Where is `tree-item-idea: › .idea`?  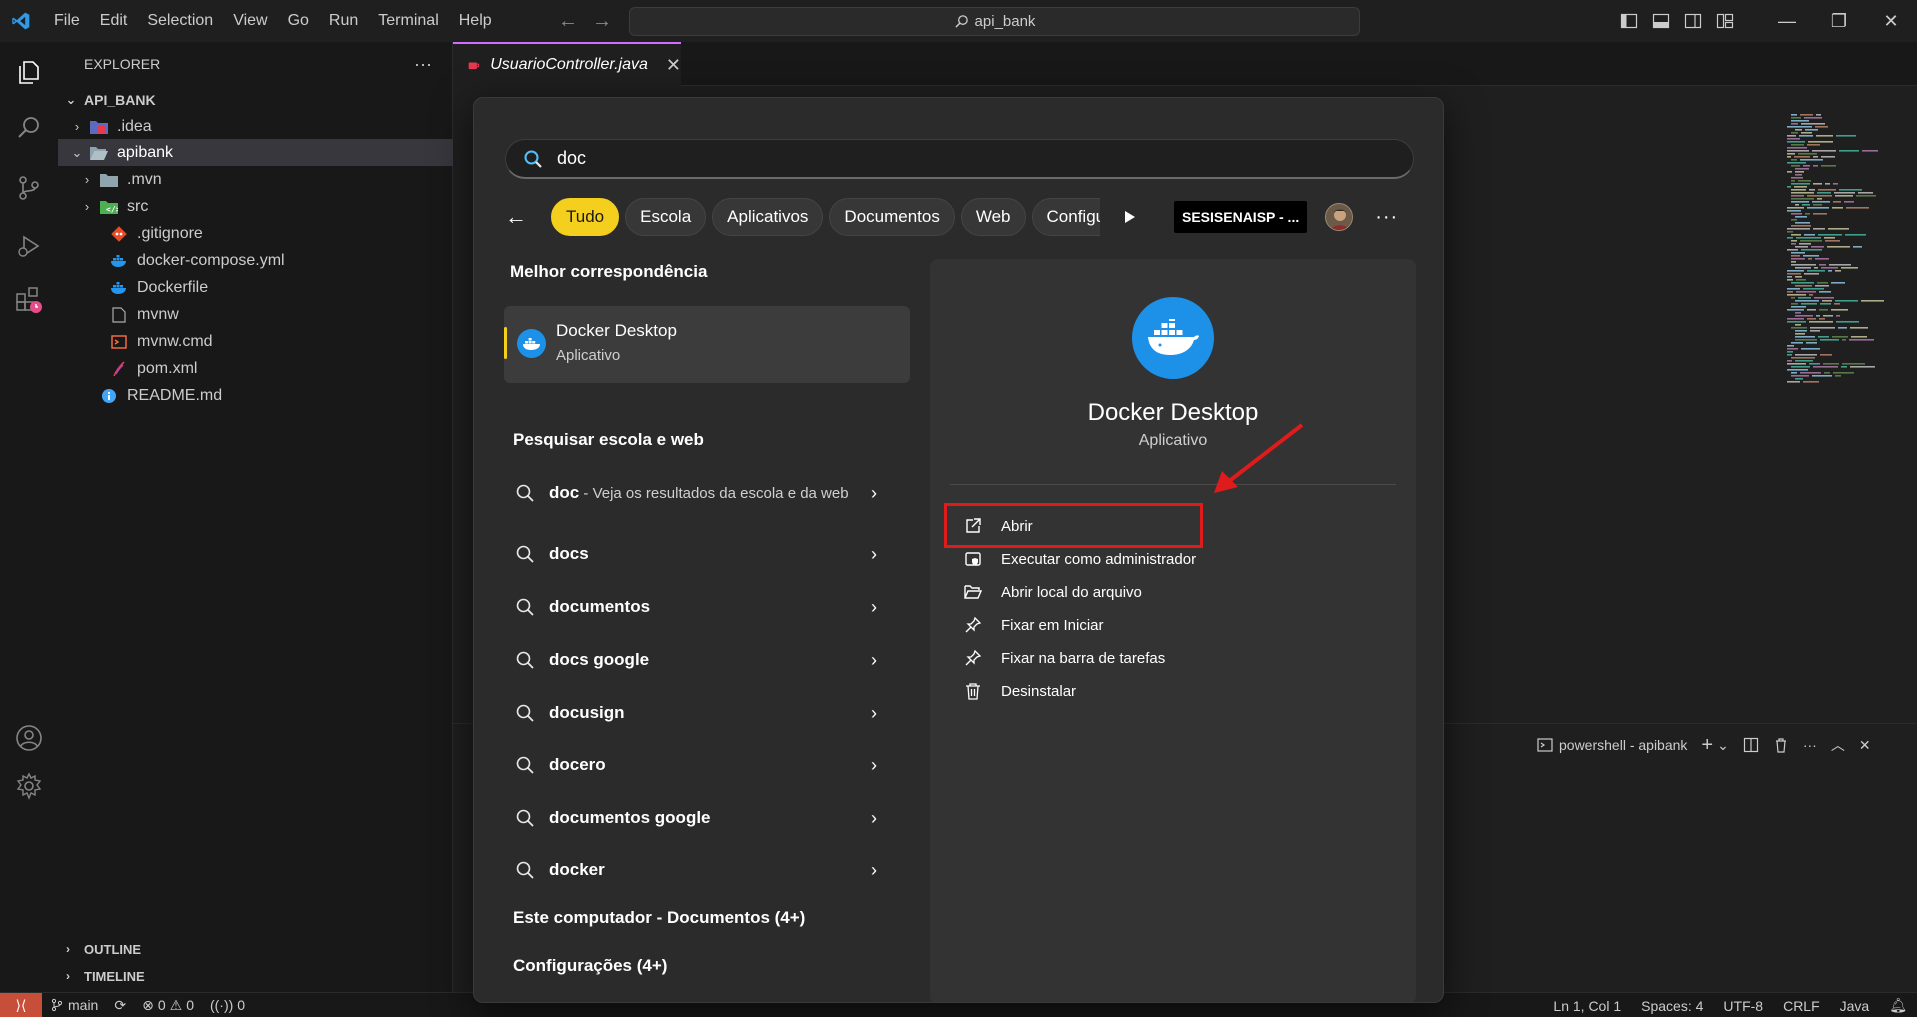 tree-item-idea: › .idea is located at coordinates (255, 126).